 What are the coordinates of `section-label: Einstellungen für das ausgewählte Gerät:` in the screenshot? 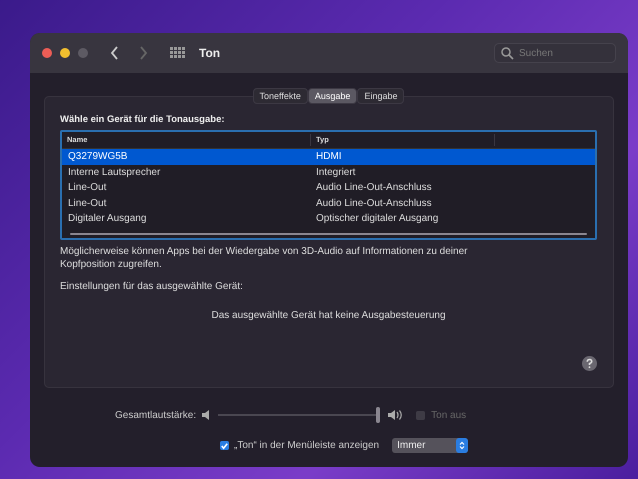 It's located at (152, 286).